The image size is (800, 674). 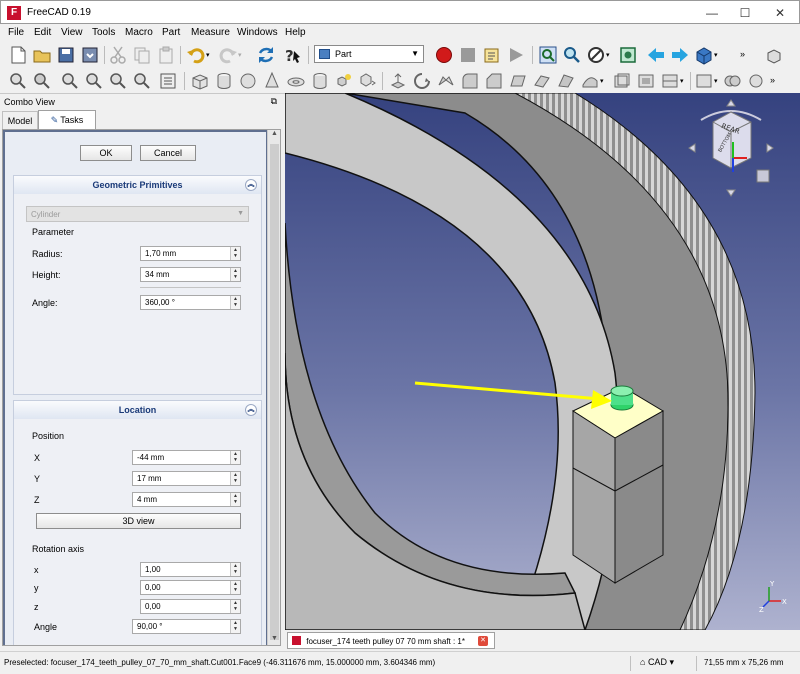 What do you see at coordinates (731, 193) in the screenshot?
I see `navcube-down-arrow-icon` at bounding box center [731, 193].